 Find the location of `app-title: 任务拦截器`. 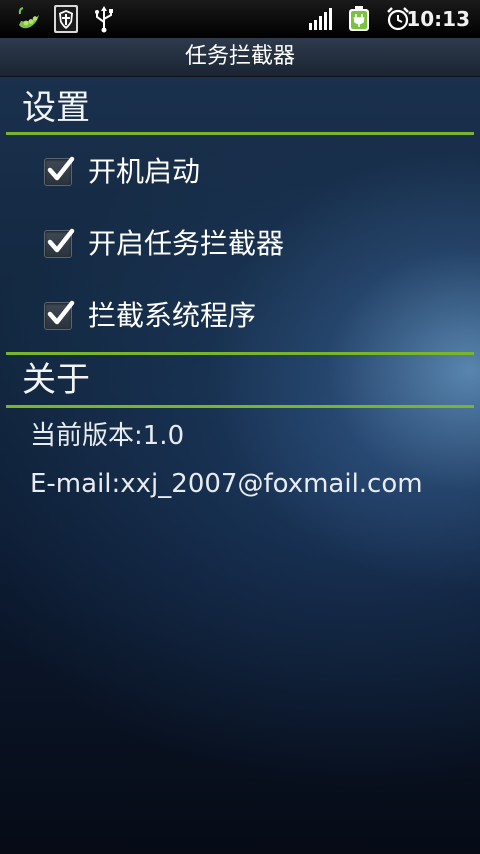

app-title: 任务拦截器 is located at coordinates (239, 56).